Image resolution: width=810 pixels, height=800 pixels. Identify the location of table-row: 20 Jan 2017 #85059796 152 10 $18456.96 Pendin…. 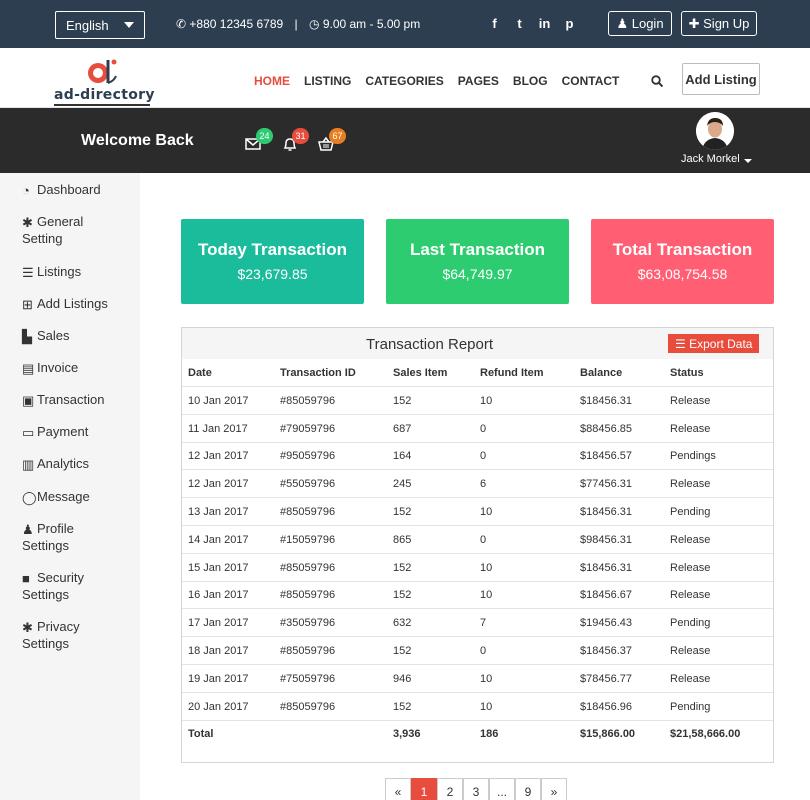
(477, 707).